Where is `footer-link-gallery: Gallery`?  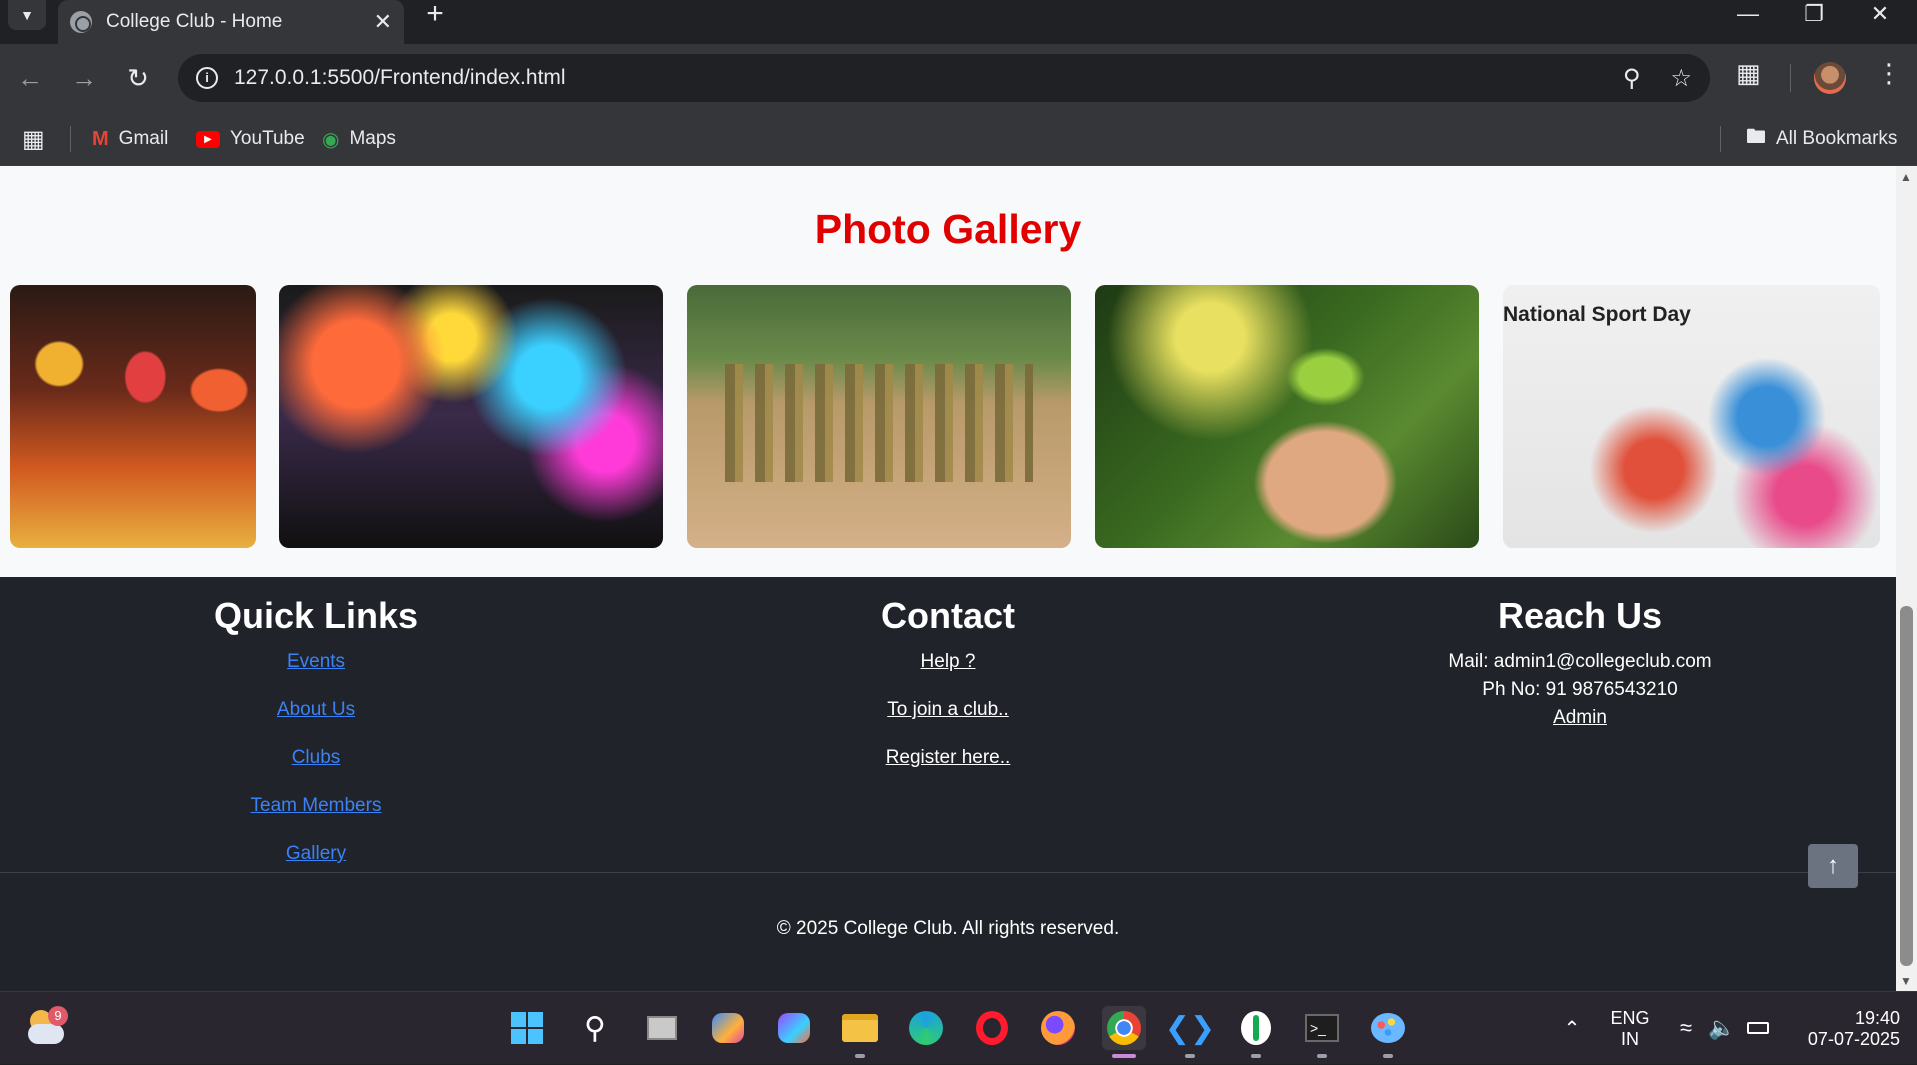
footer-link-gallery: Gallery is located at coordinates (316, 854).